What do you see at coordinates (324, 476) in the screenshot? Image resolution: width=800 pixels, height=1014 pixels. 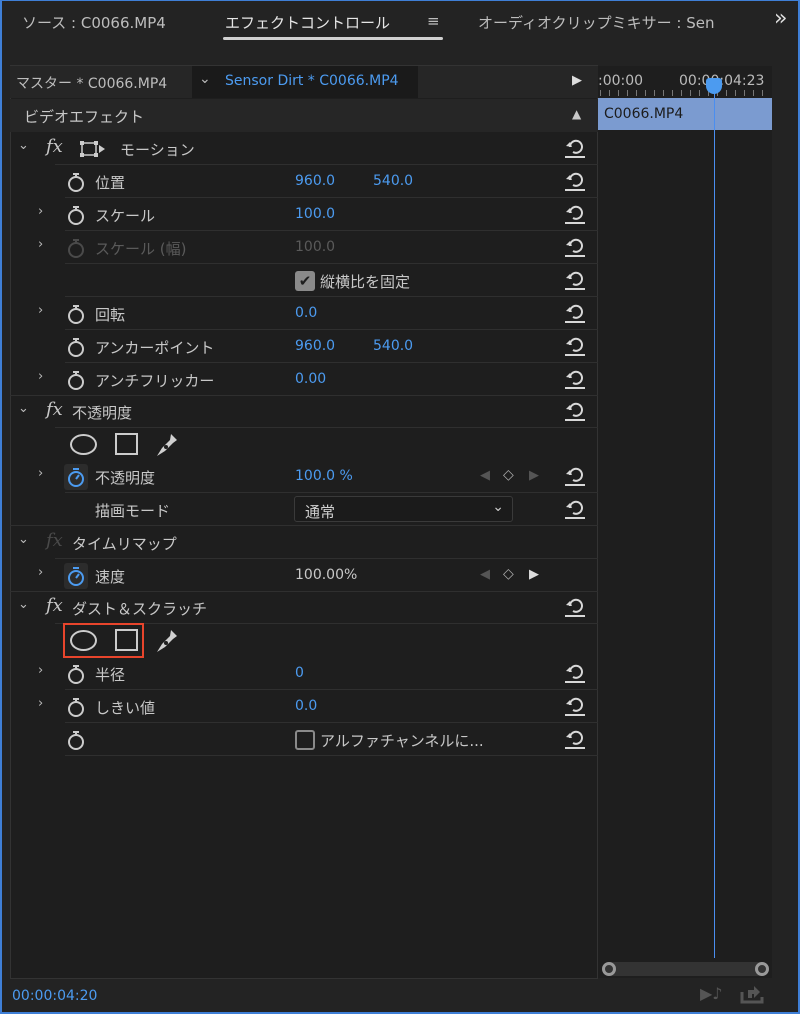 I see `opacity-value: 100.0 %` at bounding box center [324, 476].